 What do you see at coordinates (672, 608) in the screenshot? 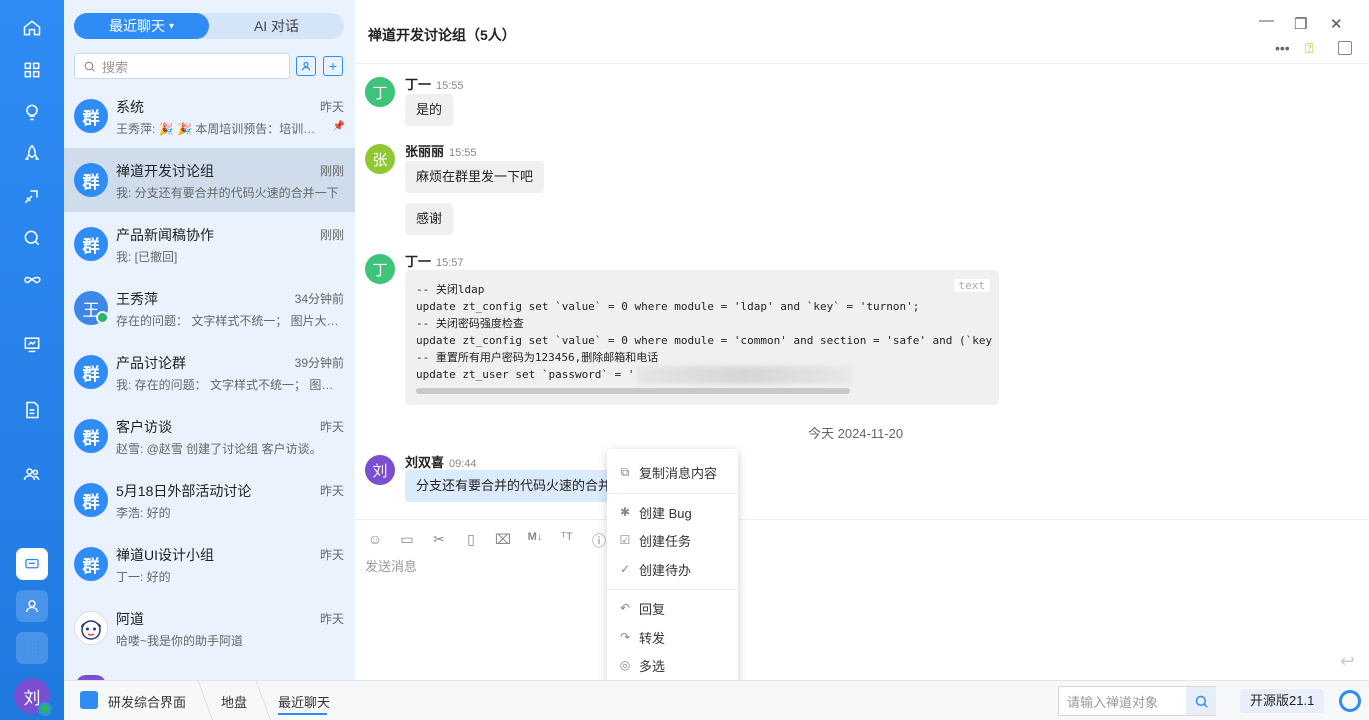
I see `menu-reply: ↶ 回复` at bounding box center [672, 608].